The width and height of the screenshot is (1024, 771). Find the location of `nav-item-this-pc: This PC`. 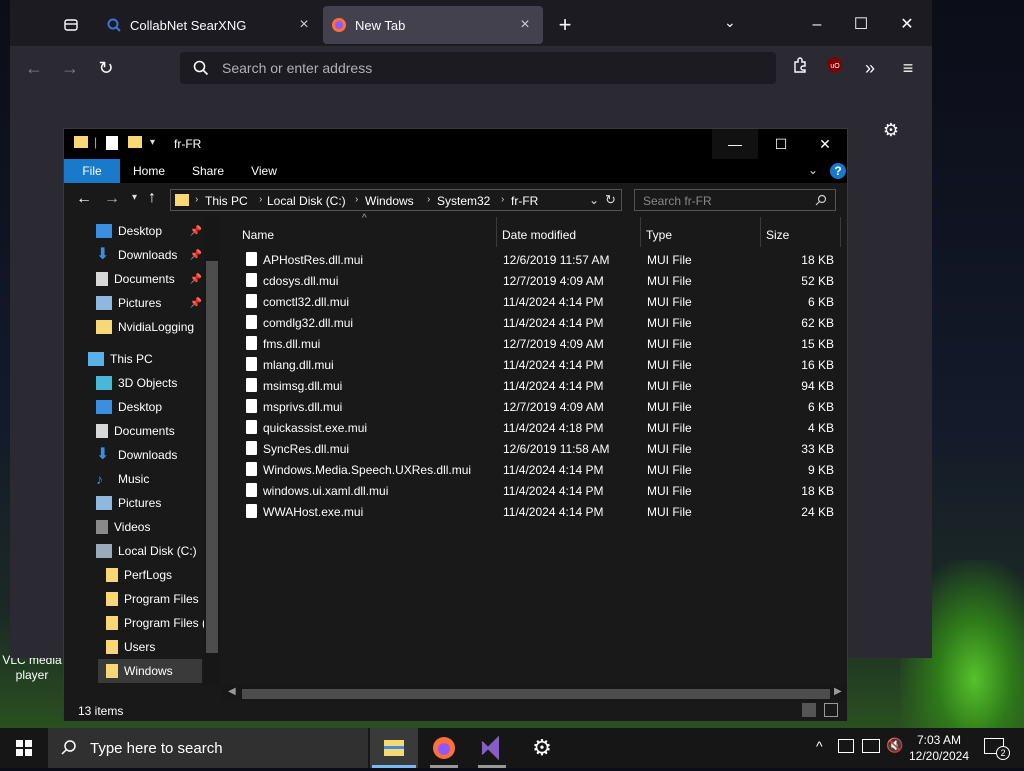

nav-item-this-pc: This PC is located at coordinates (120, 359).